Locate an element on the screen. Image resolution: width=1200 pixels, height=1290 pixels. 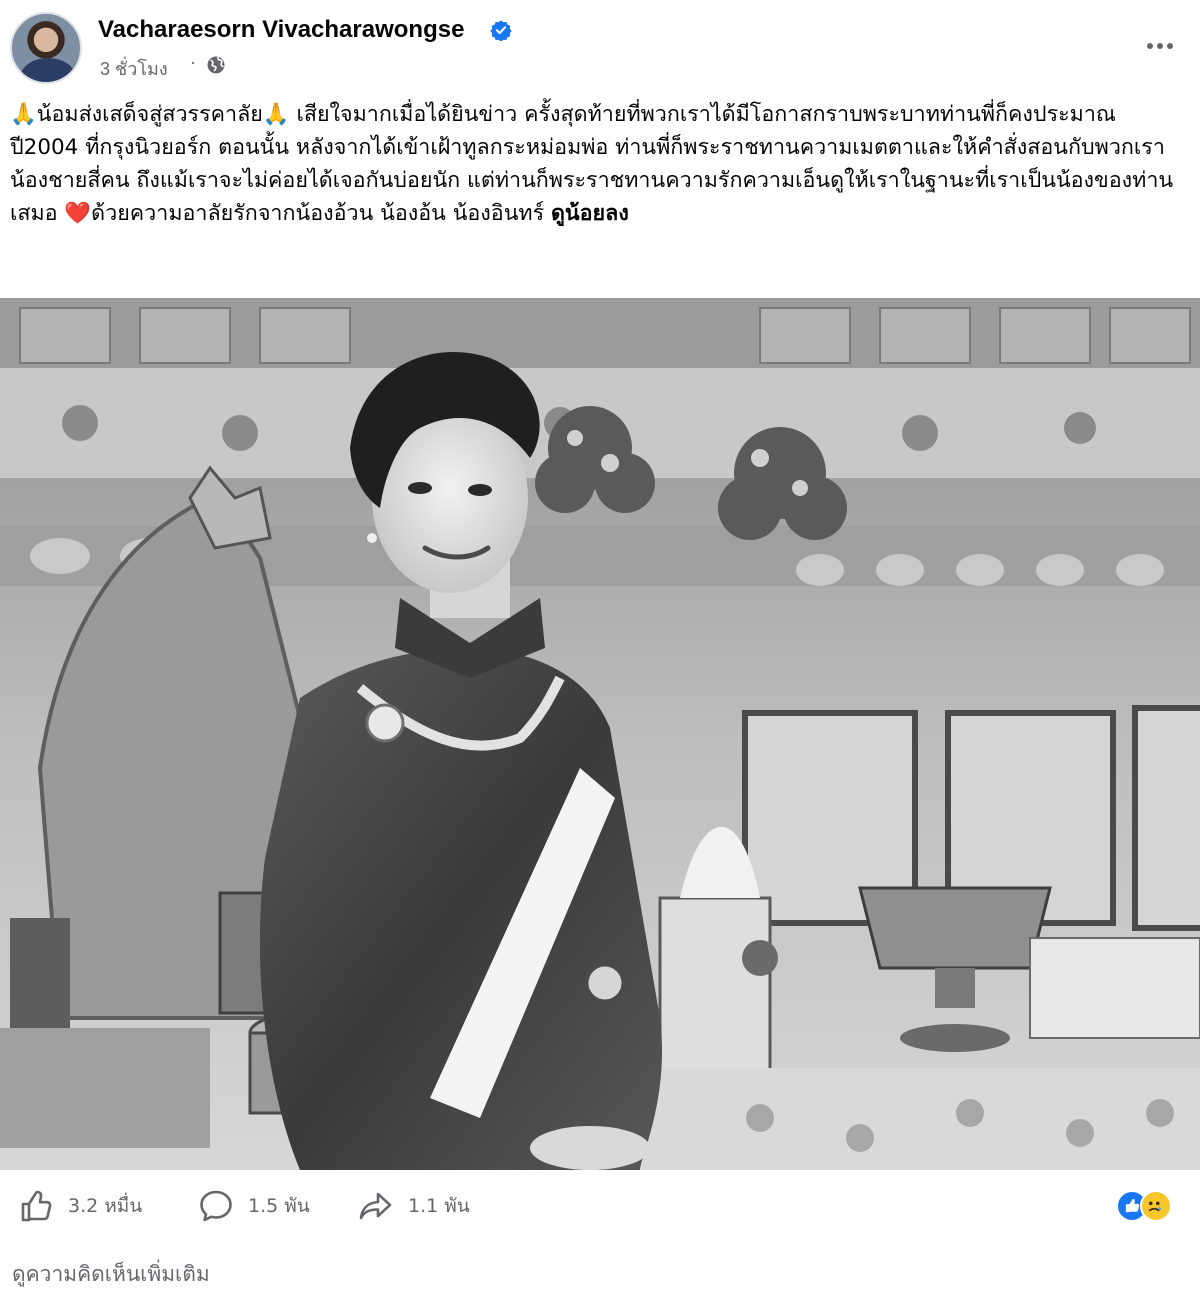
share-button: 1.1 พัน is located at coordinates (414, 1206).